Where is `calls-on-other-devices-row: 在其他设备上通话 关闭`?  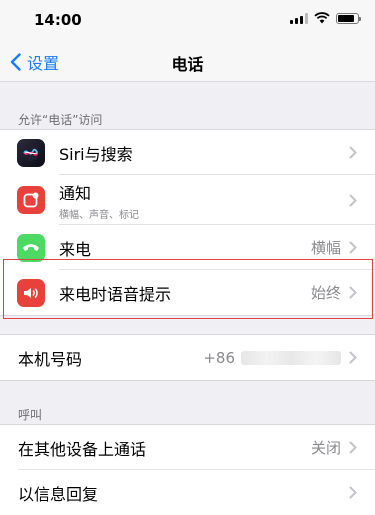 calls-on-other-devices-row: 在其他设备上通话 关闭 is located at coordinates (187, 447).